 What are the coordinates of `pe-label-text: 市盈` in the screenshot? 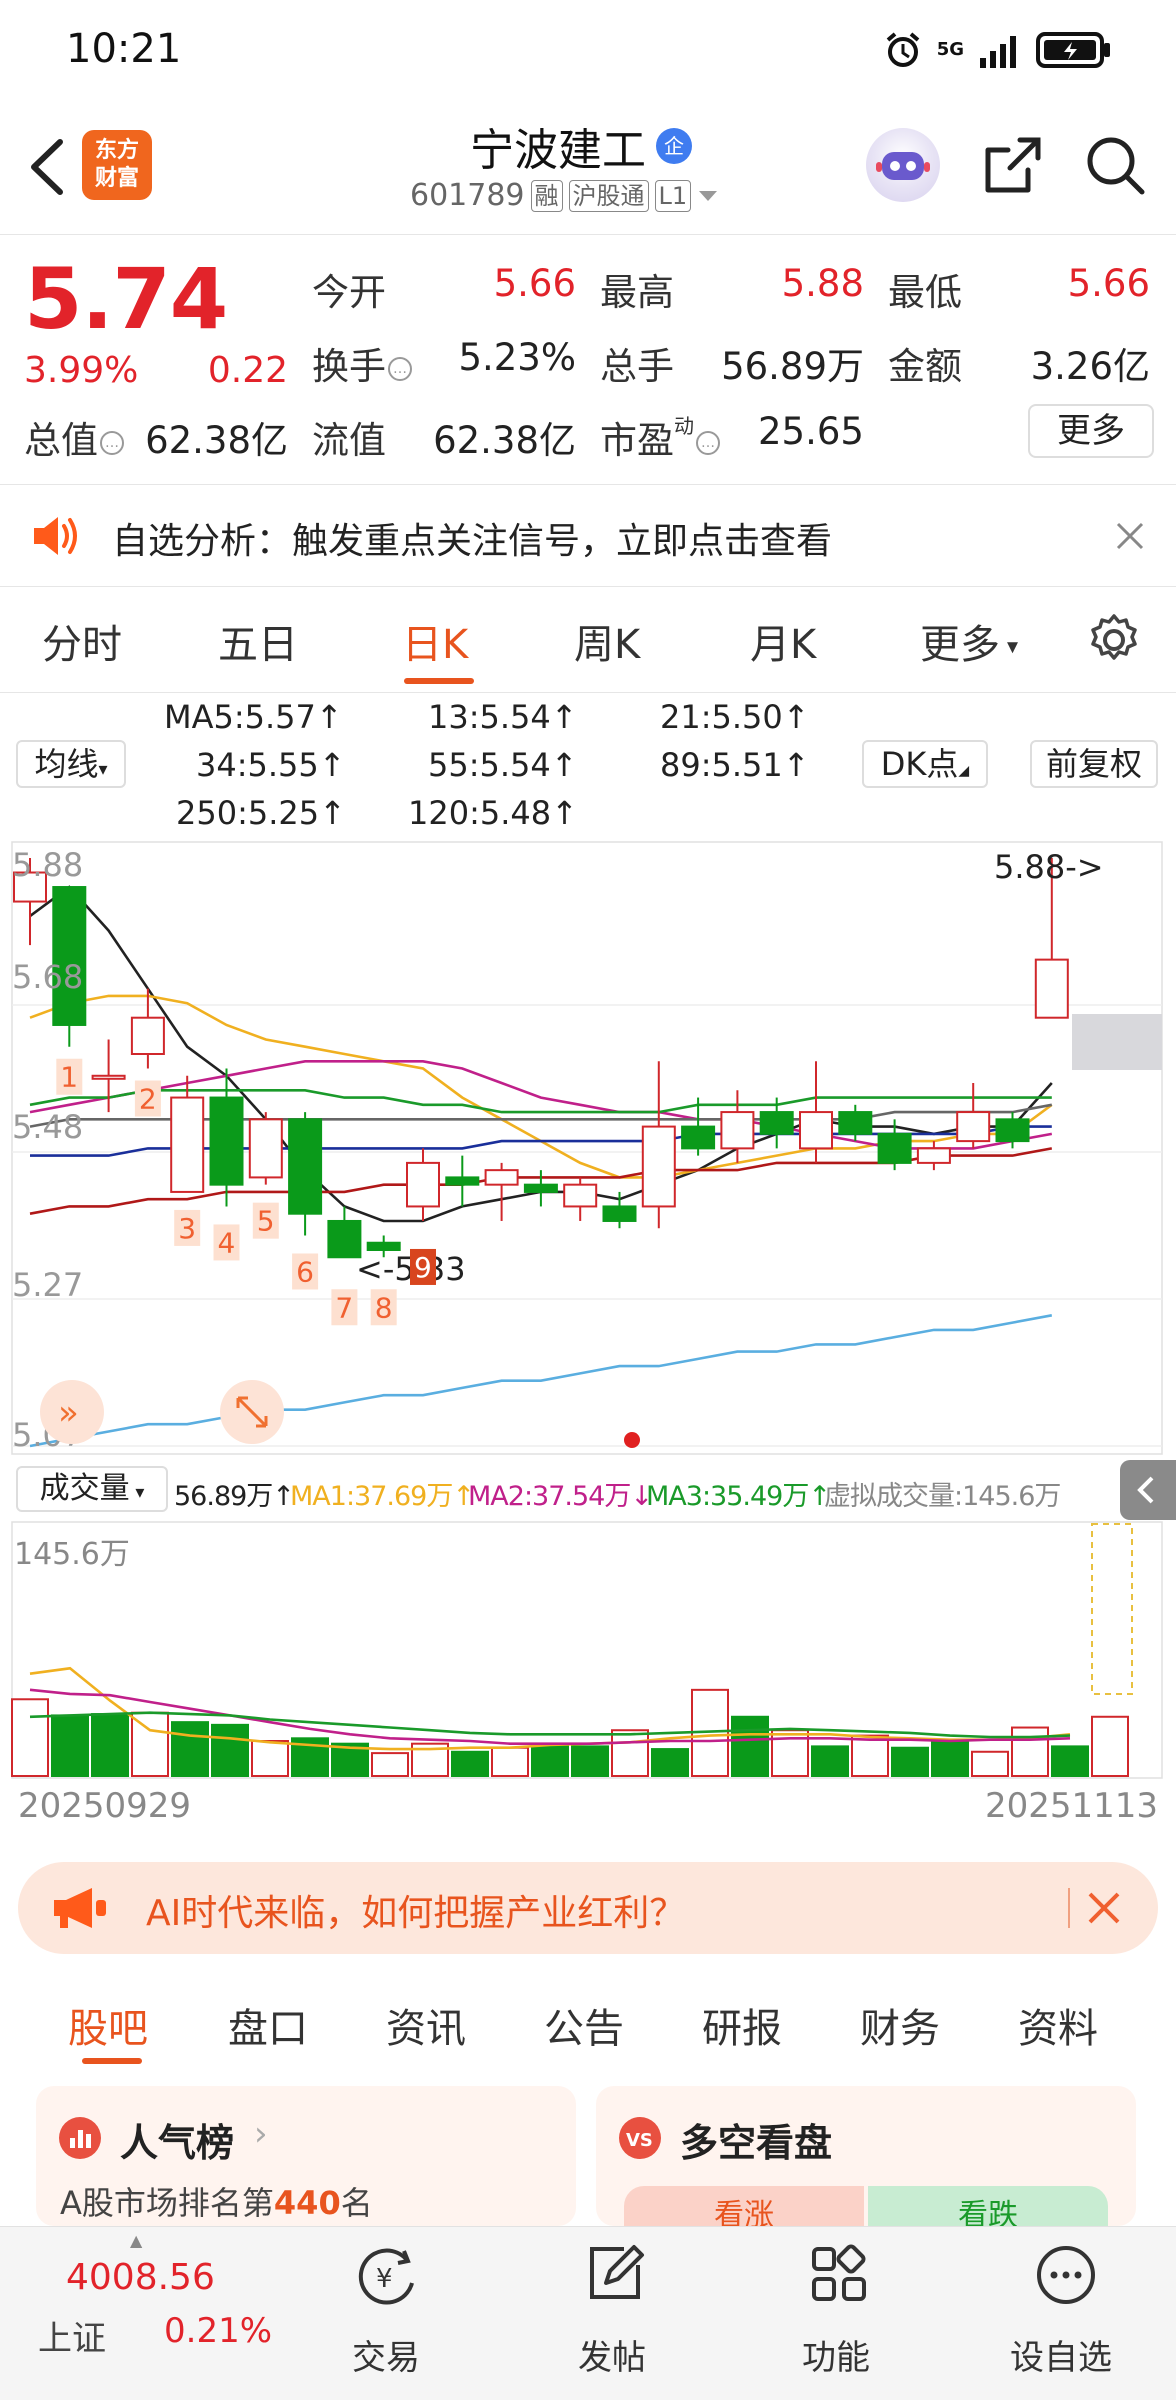 It's located at (637, 440).